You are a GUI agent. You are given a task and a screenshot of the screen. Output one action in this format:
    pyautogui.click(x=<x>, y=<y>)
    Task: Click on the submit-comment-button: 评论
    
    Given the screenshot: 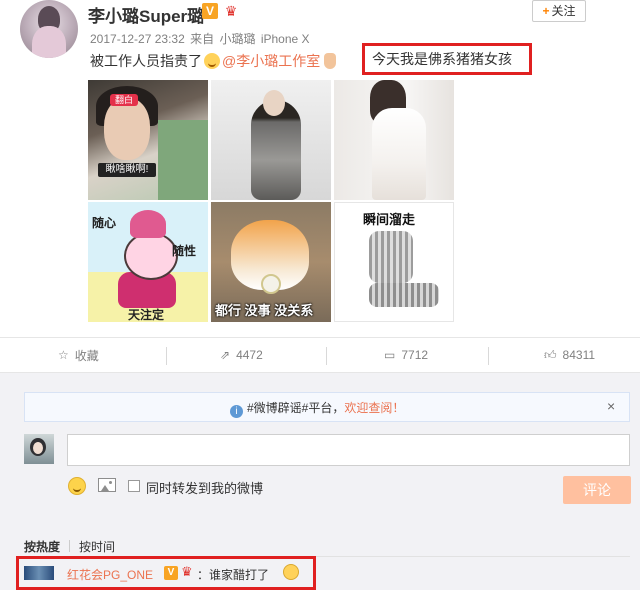 What is the action you would take?
    pyautogui.click(x=597, y=490)
    